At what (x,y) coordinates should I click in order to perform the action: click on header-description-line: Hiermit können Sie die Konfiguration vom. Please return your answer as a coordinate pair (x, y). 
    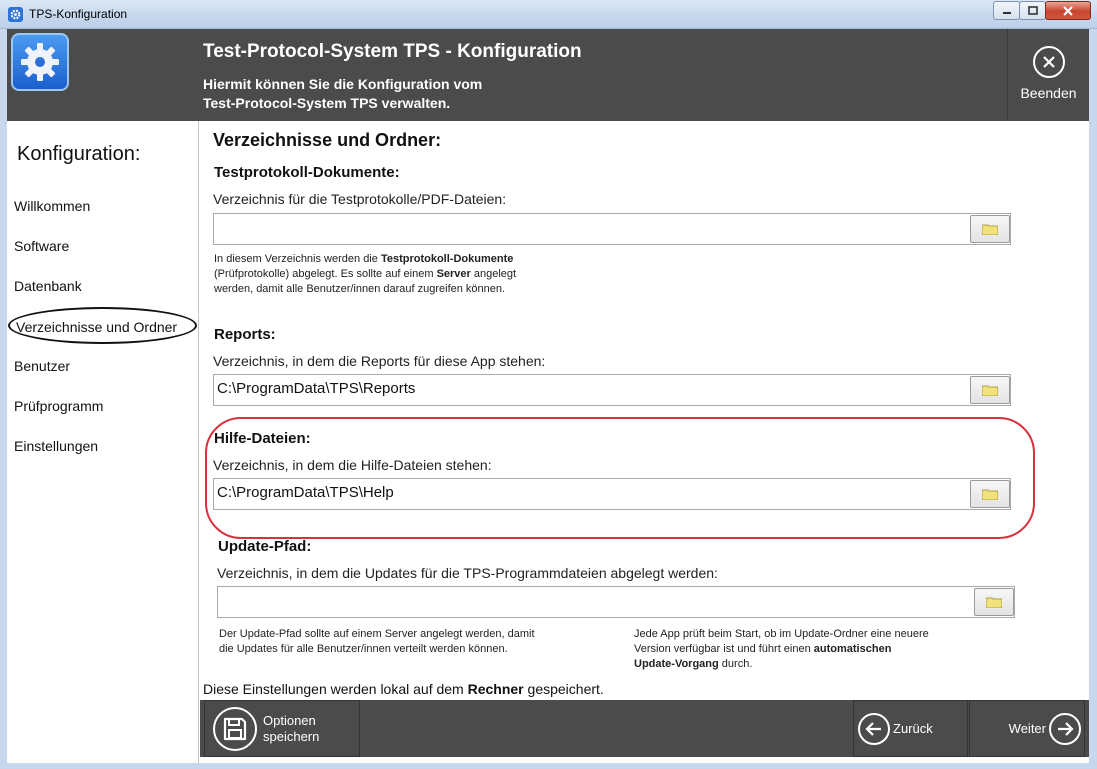
    Looking at the image, I should click on (343, 84).